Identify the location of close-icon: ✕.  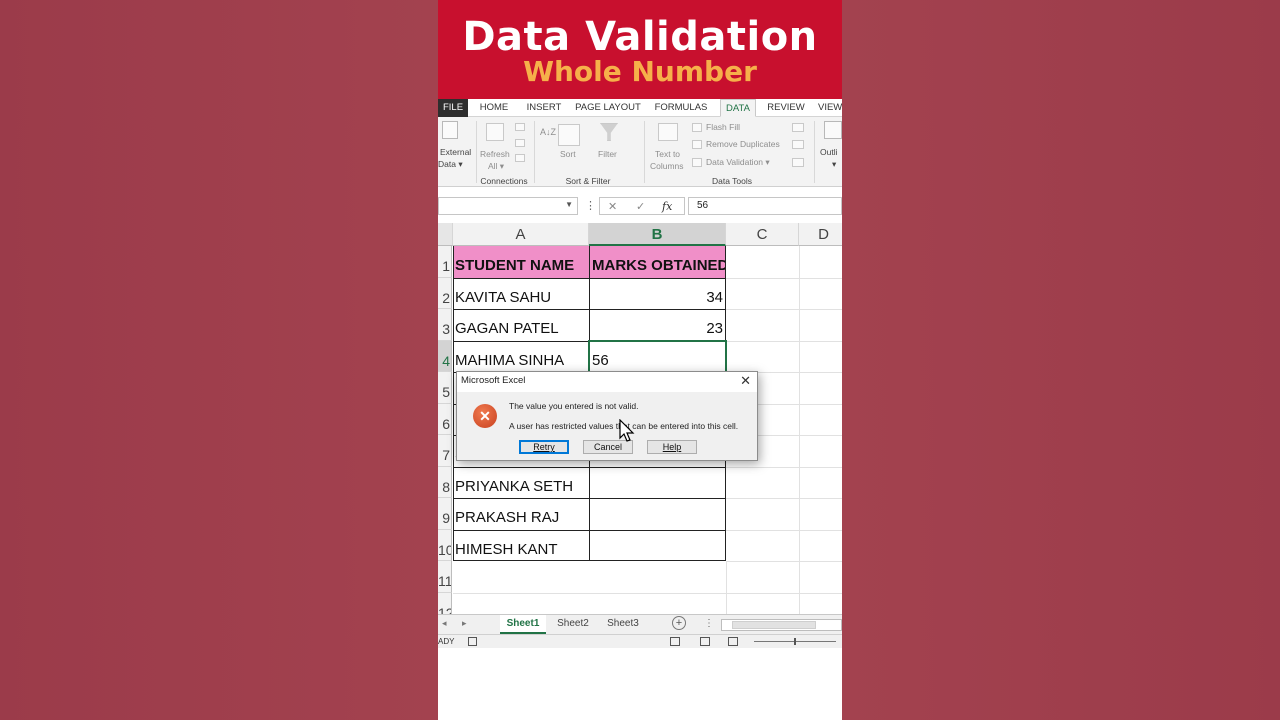
(745, 381).